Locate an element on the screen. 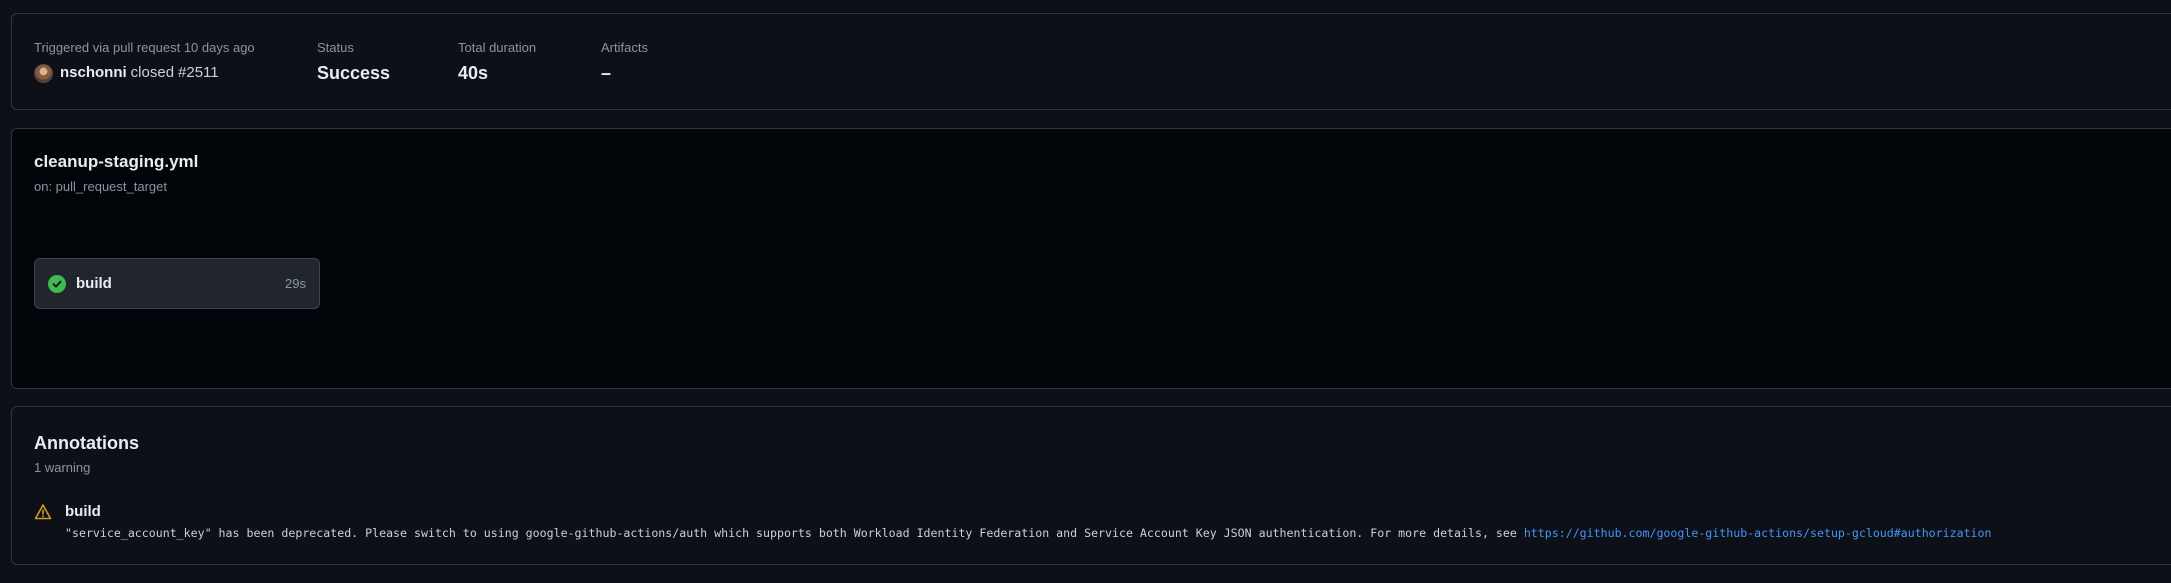 The height and width of the screenshot is (583, 2171). artifacts-label: Artifacts is located at coordinates (624, 47).